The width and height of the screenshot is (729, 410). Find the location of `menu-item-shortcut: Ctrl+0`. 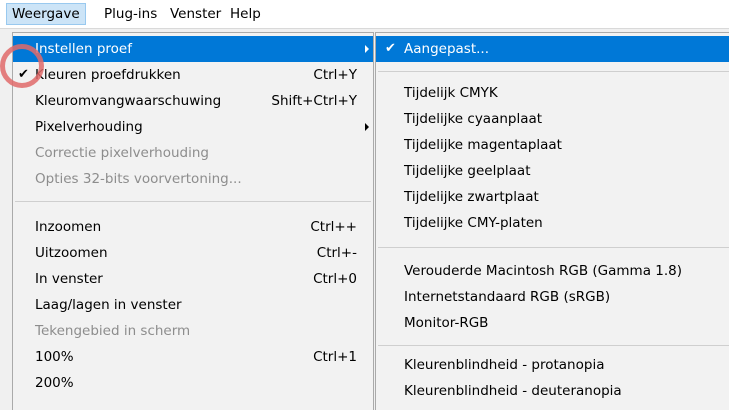

menu-item-shortcut: Ctrl+0 is located at coordinates (335, 279).